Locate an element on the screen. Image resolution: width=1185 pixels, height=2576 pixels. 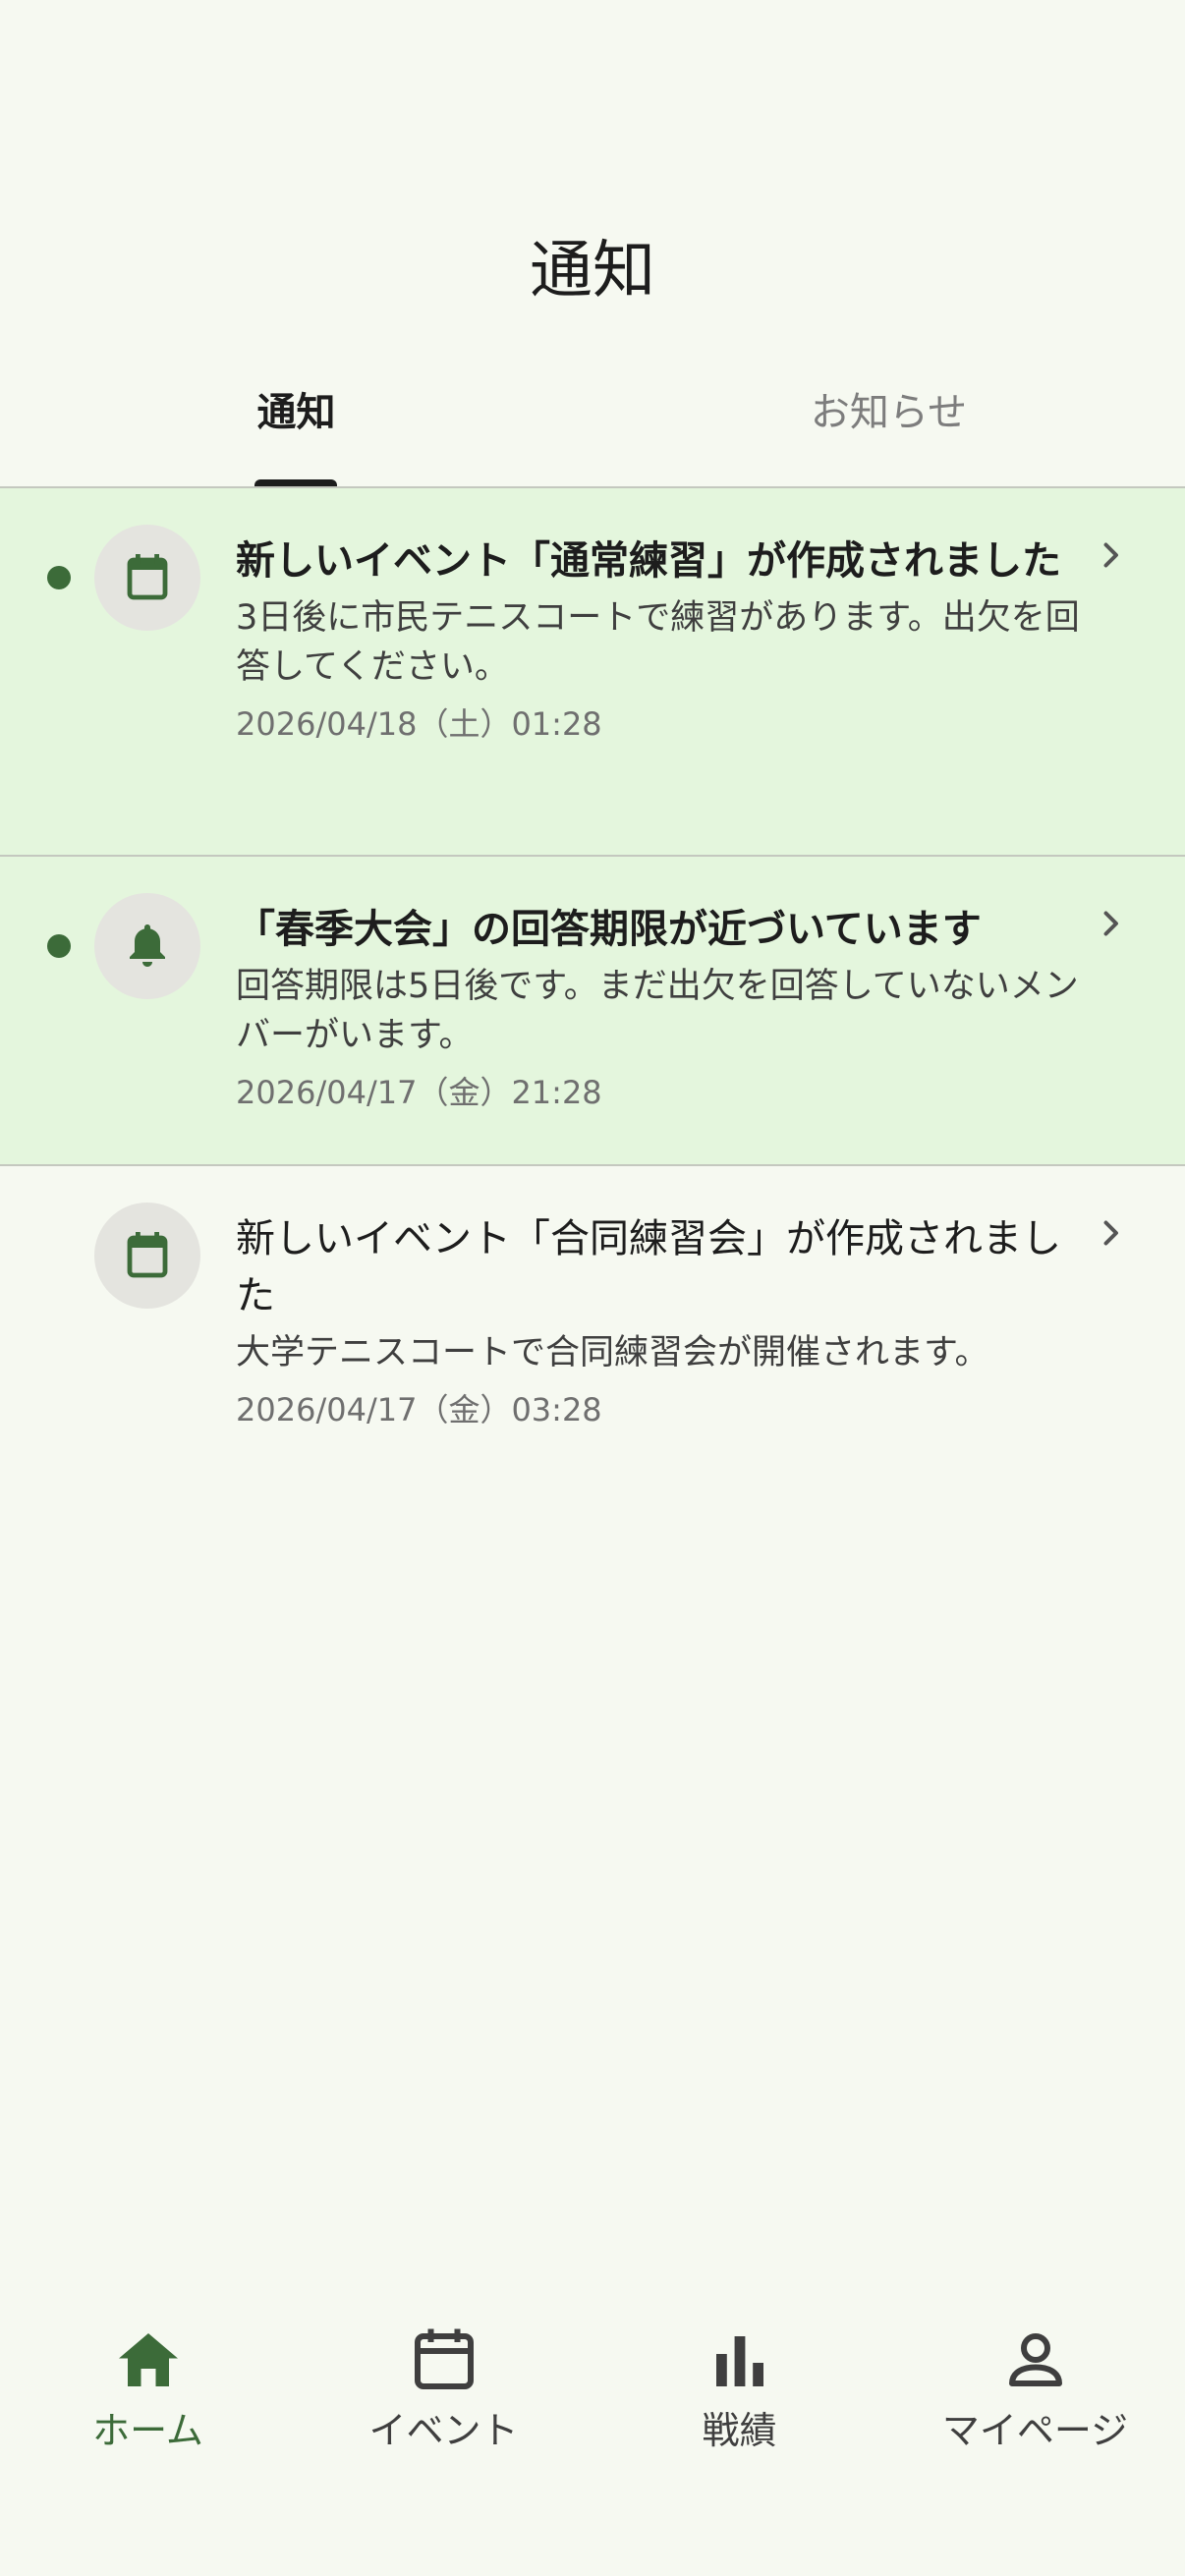
notification-body: 回答期限は5日後です。まだ出欠を回答していないメンバーがいます。 is located at coordinates (658, 1011).